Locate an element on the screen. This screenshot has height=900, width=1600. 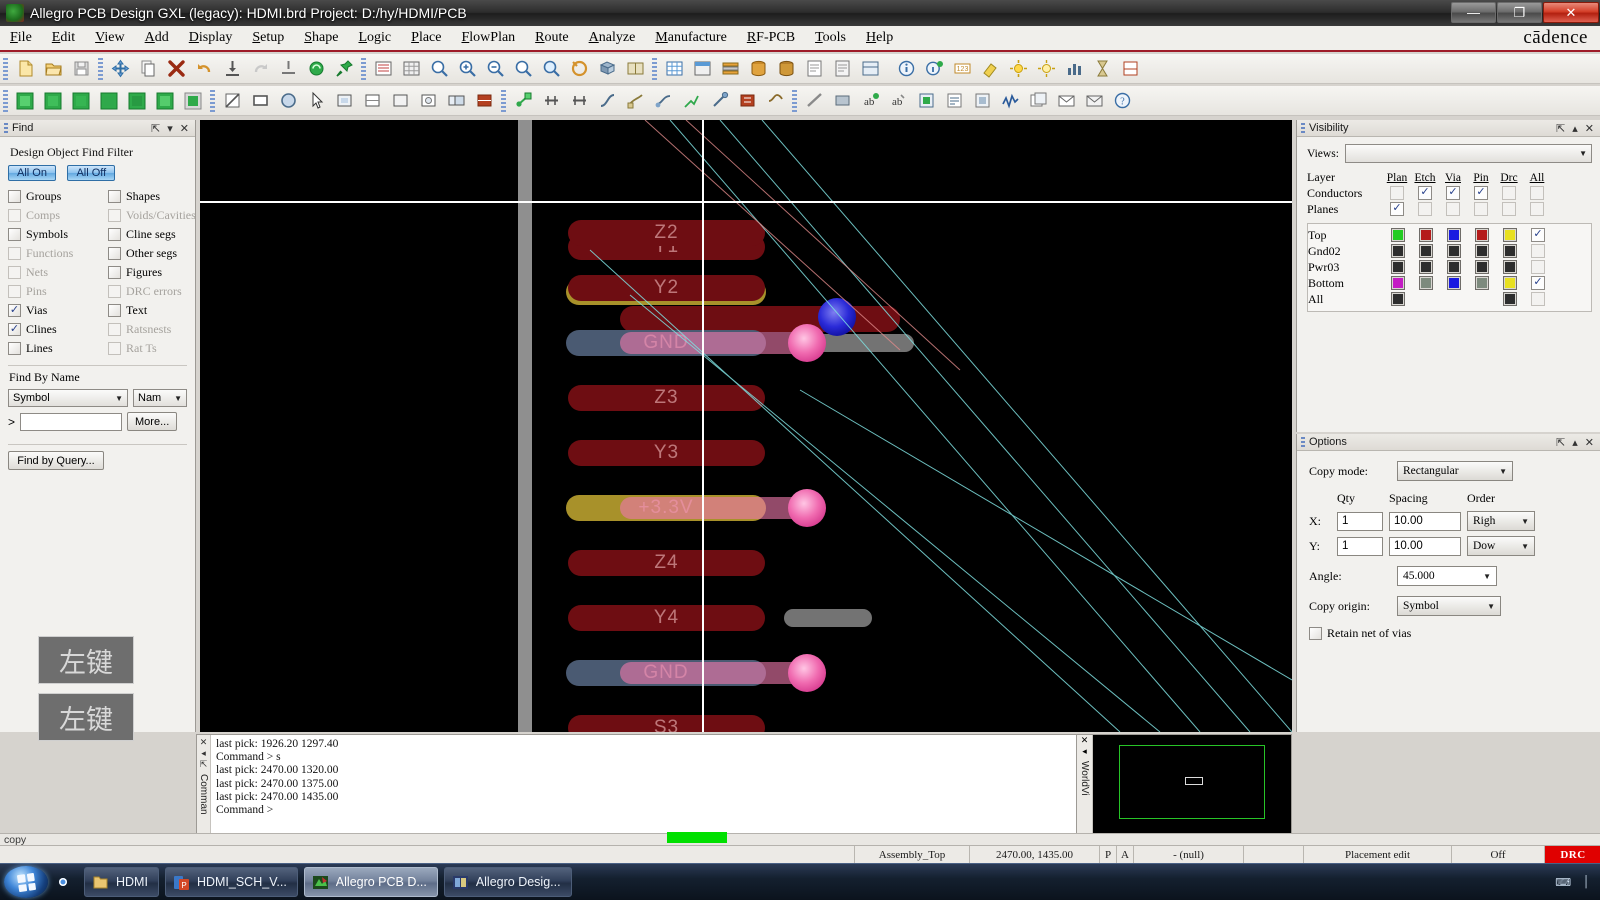
find-filter-figures: Figures is located at coordinates (152, 272).